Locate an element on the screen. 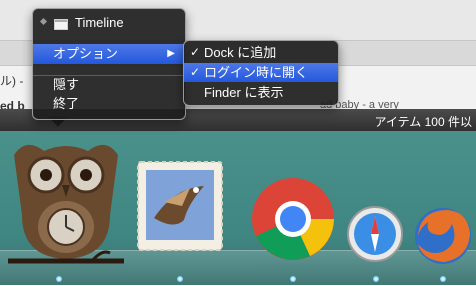  chrome-icon is located at coordinates (293, 219).